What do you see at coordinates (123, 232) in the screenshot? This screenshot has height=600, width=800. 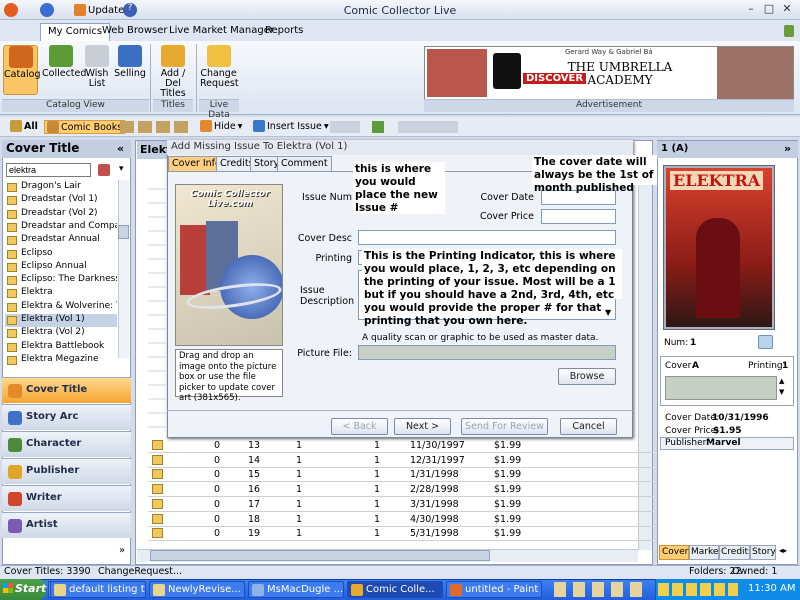 I see `scrollbar-thumb` at bounding box center [123, 232].